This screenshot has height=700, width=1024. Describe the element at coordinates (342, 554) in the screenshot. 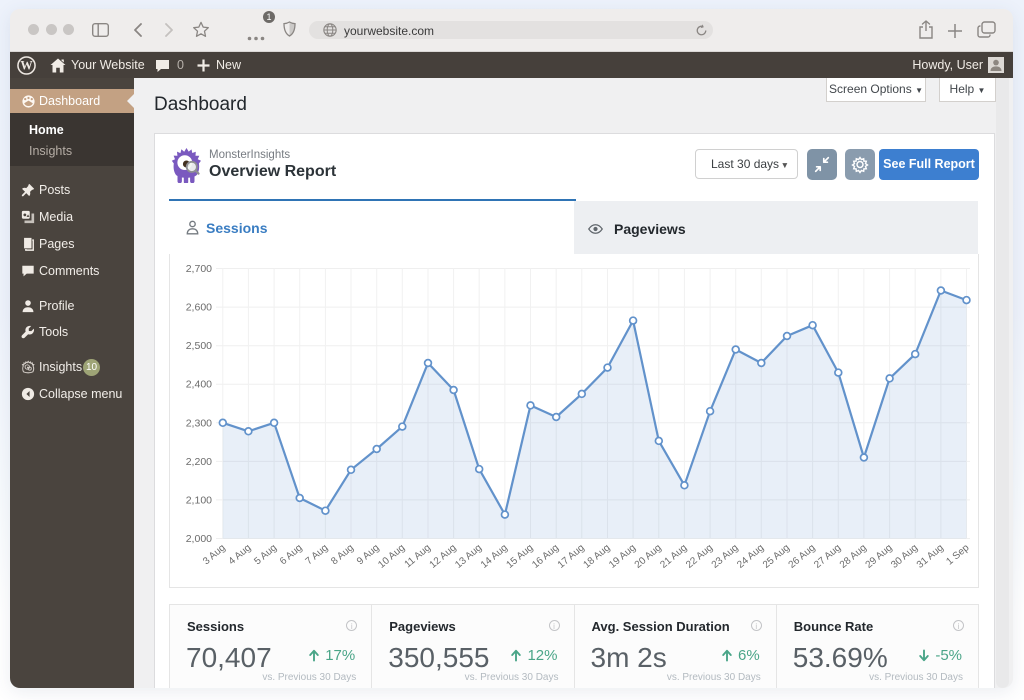

I see `svg-text: 8 Aug` at that location.